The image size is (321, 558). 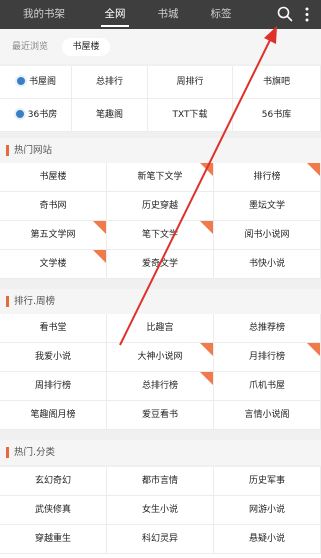 What do you see at coordinates (267, 539) in the screenshot?
I see `site-link-item: 悬疑小说` at bounding box center [267, 539].